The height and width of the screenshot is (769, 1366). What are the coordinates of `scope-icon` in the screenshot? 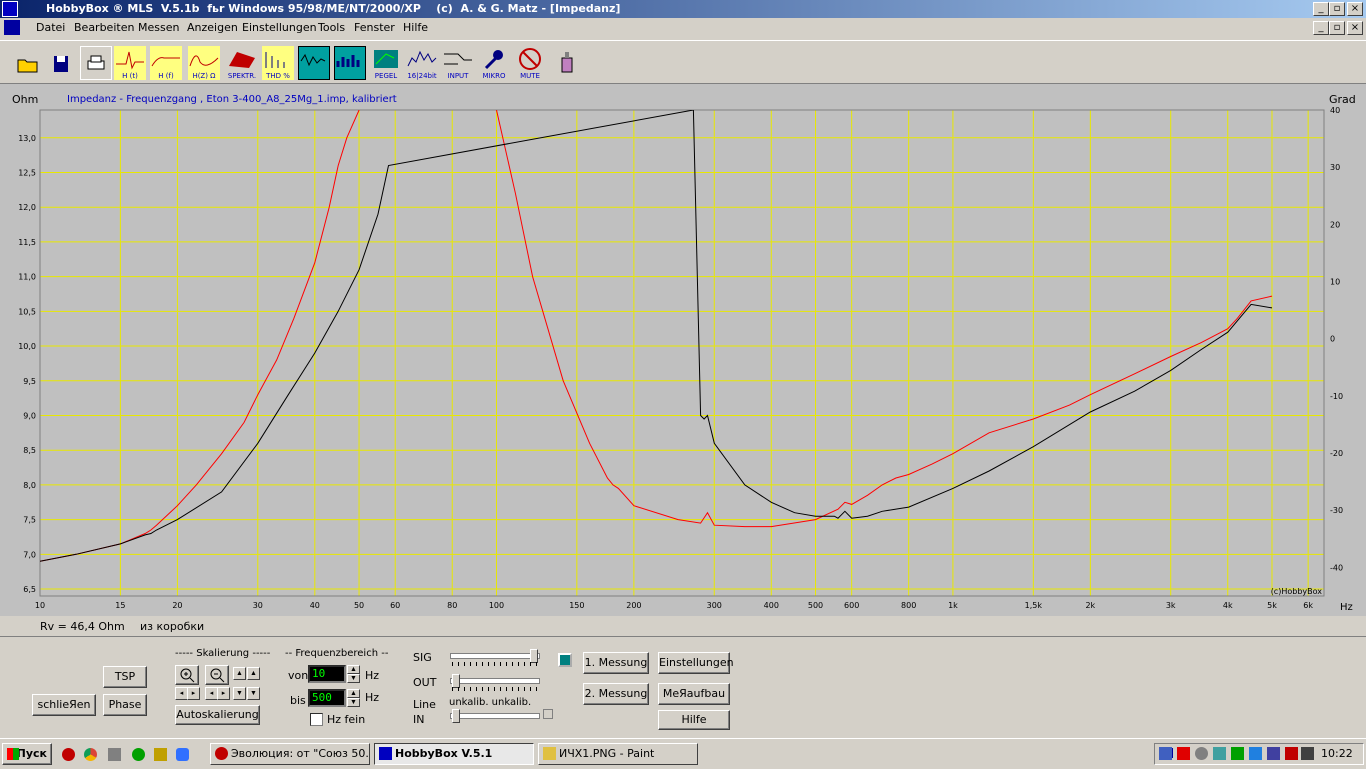 It's located at (314, 63).